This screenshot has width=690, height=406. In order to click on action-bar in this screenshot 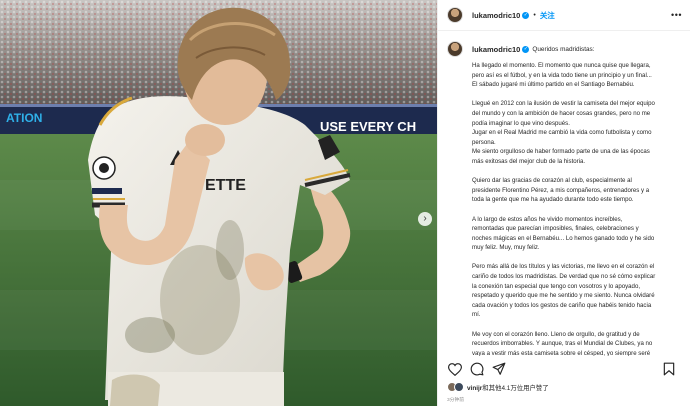, I will do `click(564, 369)`.